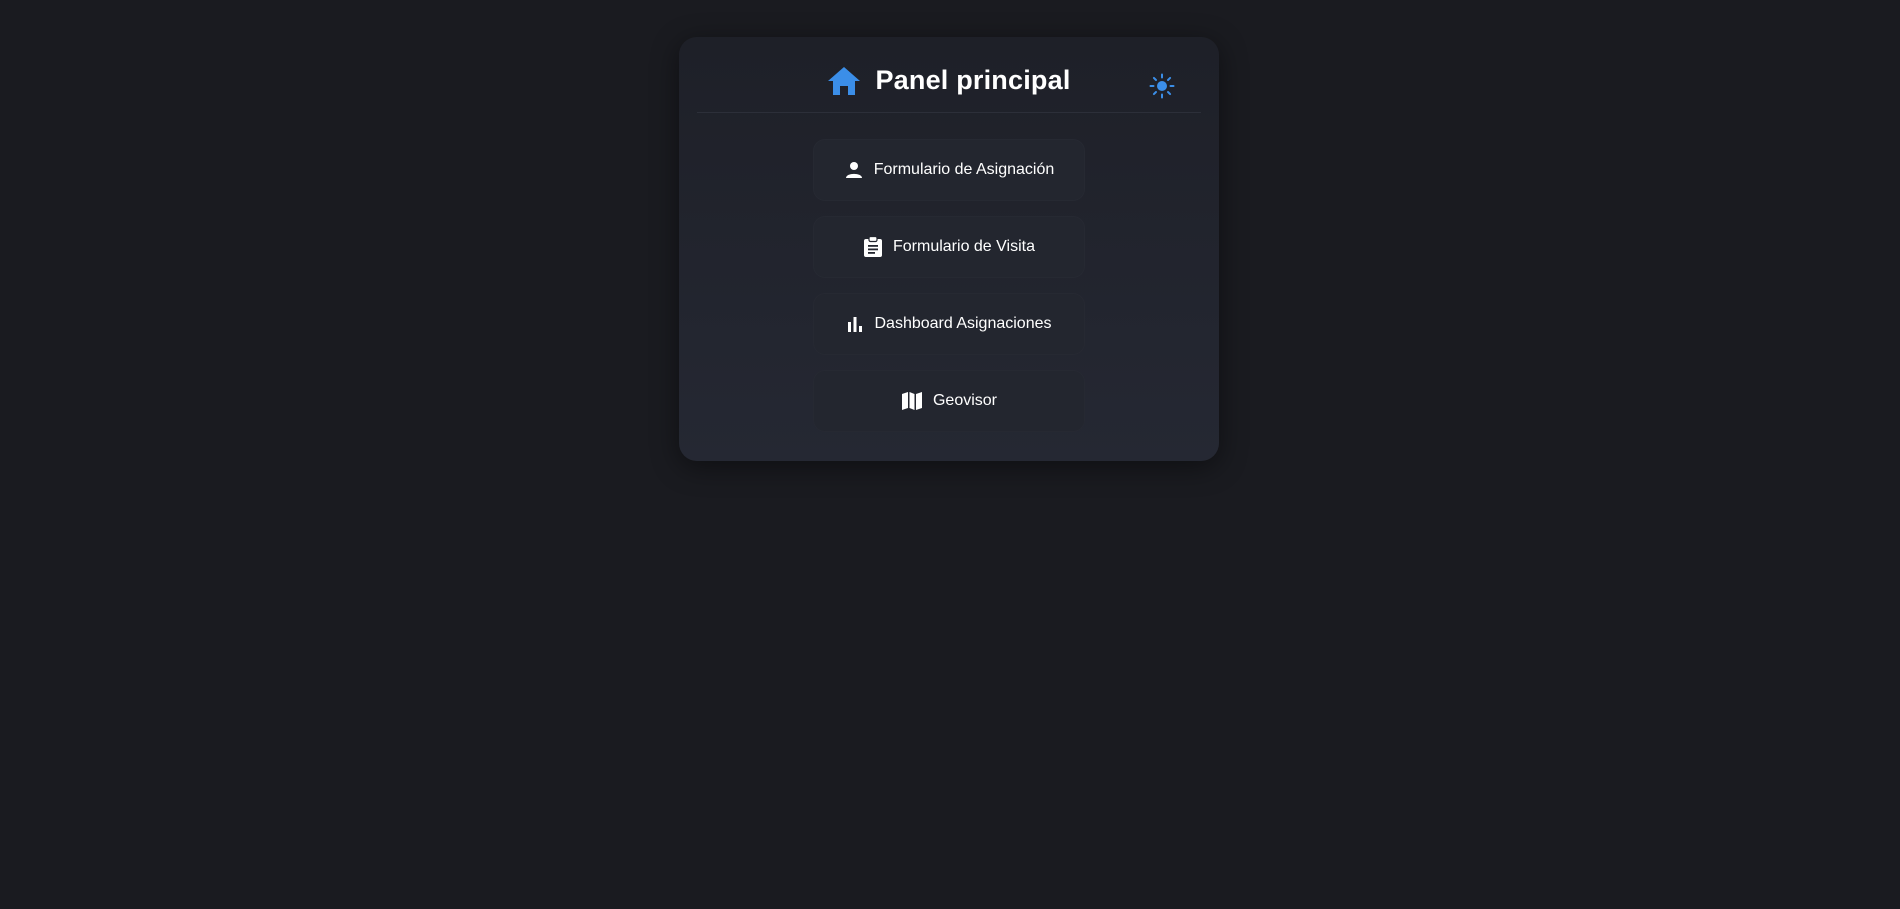 The width and height of the screenshot is (1900, 909). I want to click on menu-item-label: Formulario de Asignación, so click(964, 169).